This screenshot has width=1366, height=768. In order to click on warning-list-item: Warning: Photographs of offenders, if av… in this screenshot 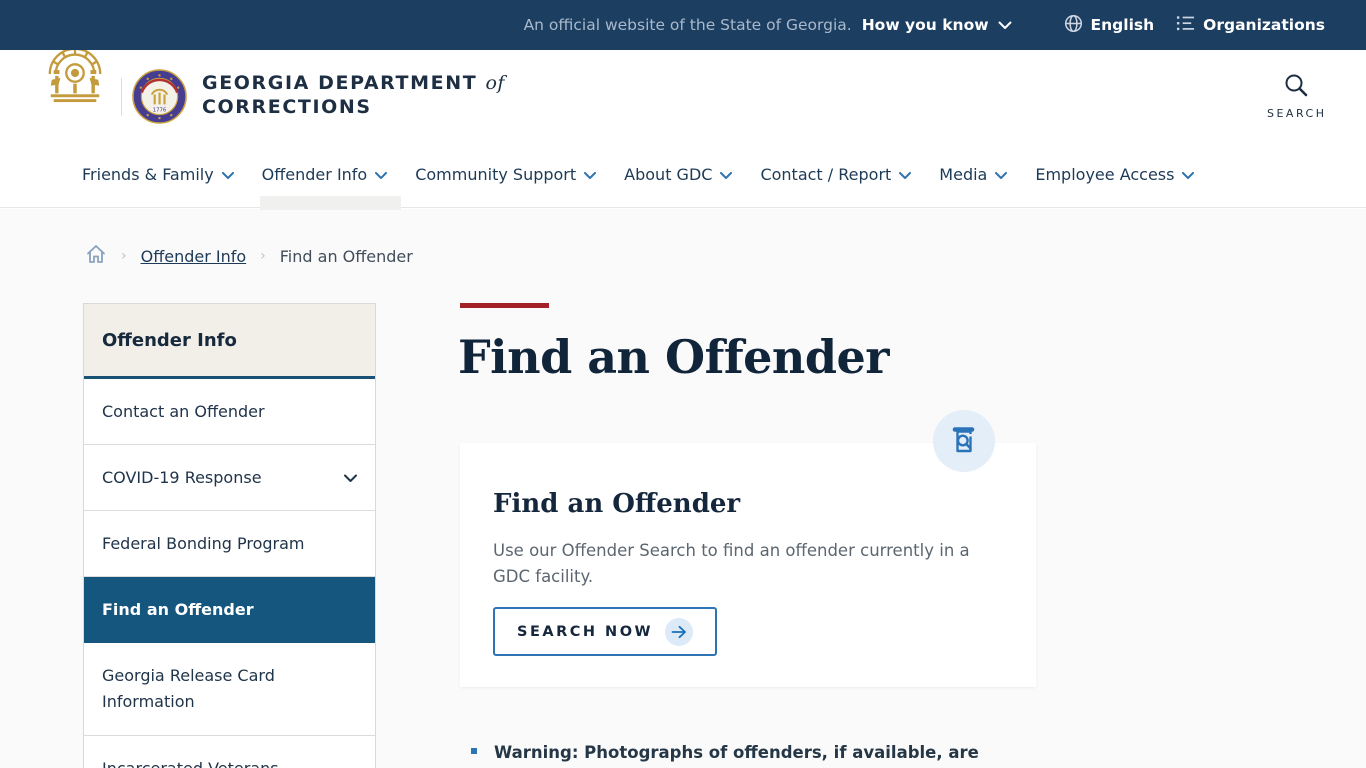, I will do `click(756, 754)`.